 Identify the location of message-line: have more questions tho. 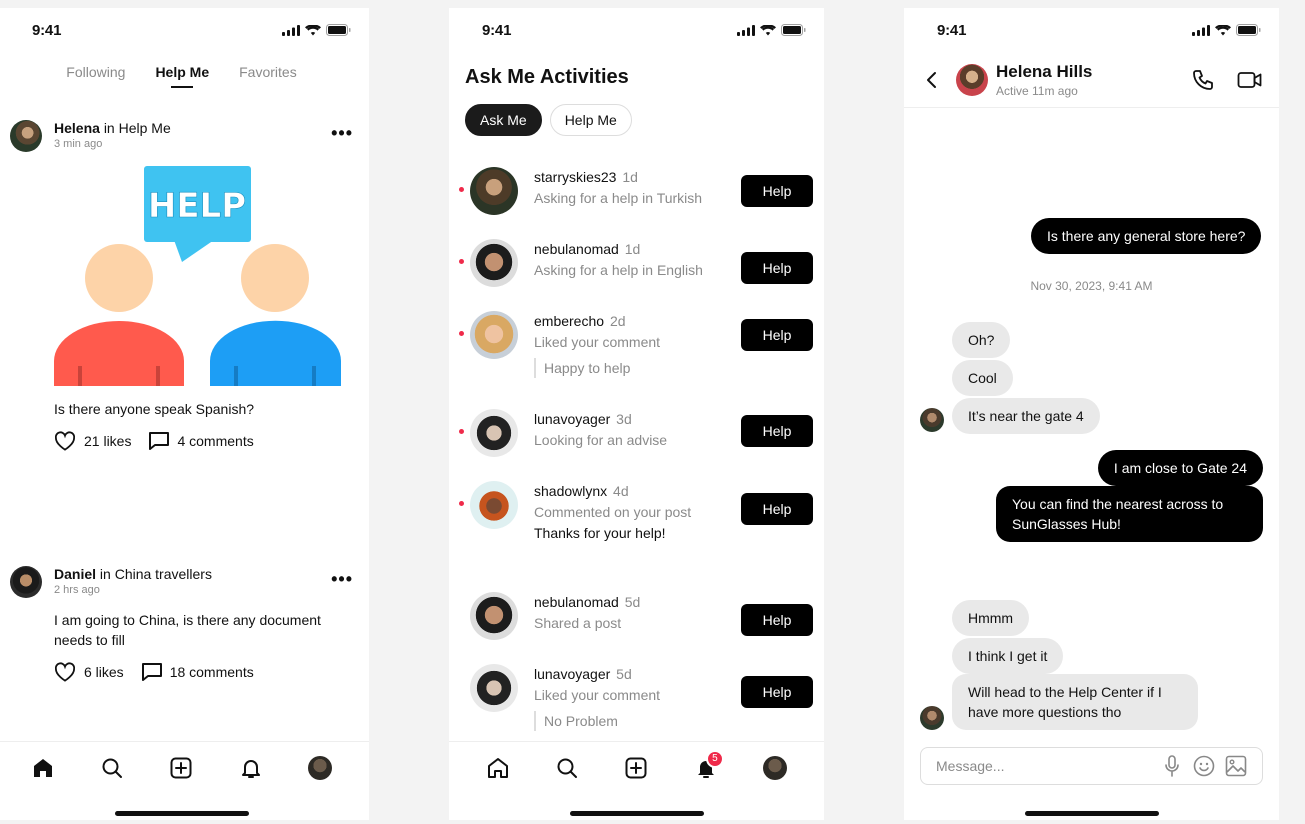
(1045, 712).